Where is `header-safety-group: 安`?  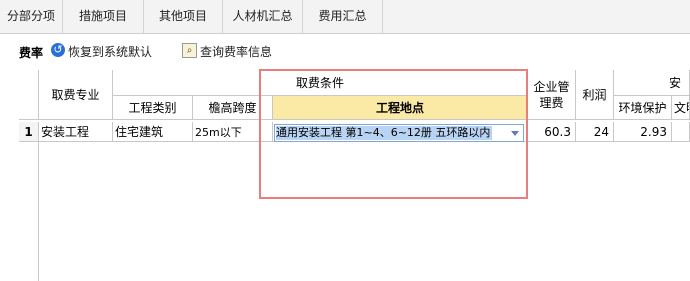 header-safety-group: 安 is located at coordinates (652, 83).